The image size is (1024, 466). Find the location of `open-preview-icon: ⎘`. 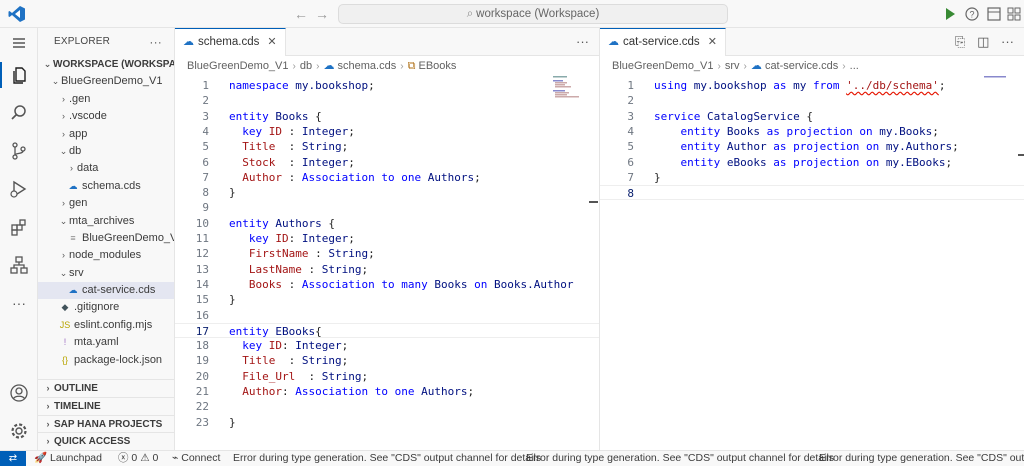

open-preview-icon: ⎘ is located at coordinates (960, 41).